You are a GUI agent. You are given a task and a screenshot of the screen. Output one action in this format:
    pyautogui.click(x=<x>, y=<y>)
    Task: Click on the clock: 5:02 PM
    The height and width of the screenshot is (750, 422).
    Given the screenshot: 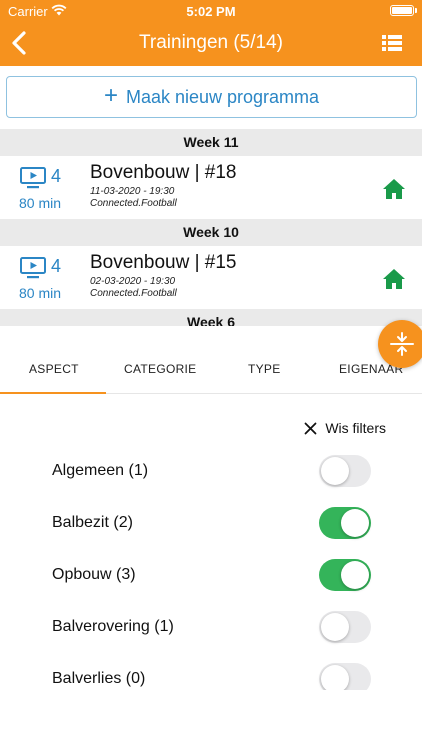 What is the action you would take?
    pyautogui.click(x=211, y=11)
    